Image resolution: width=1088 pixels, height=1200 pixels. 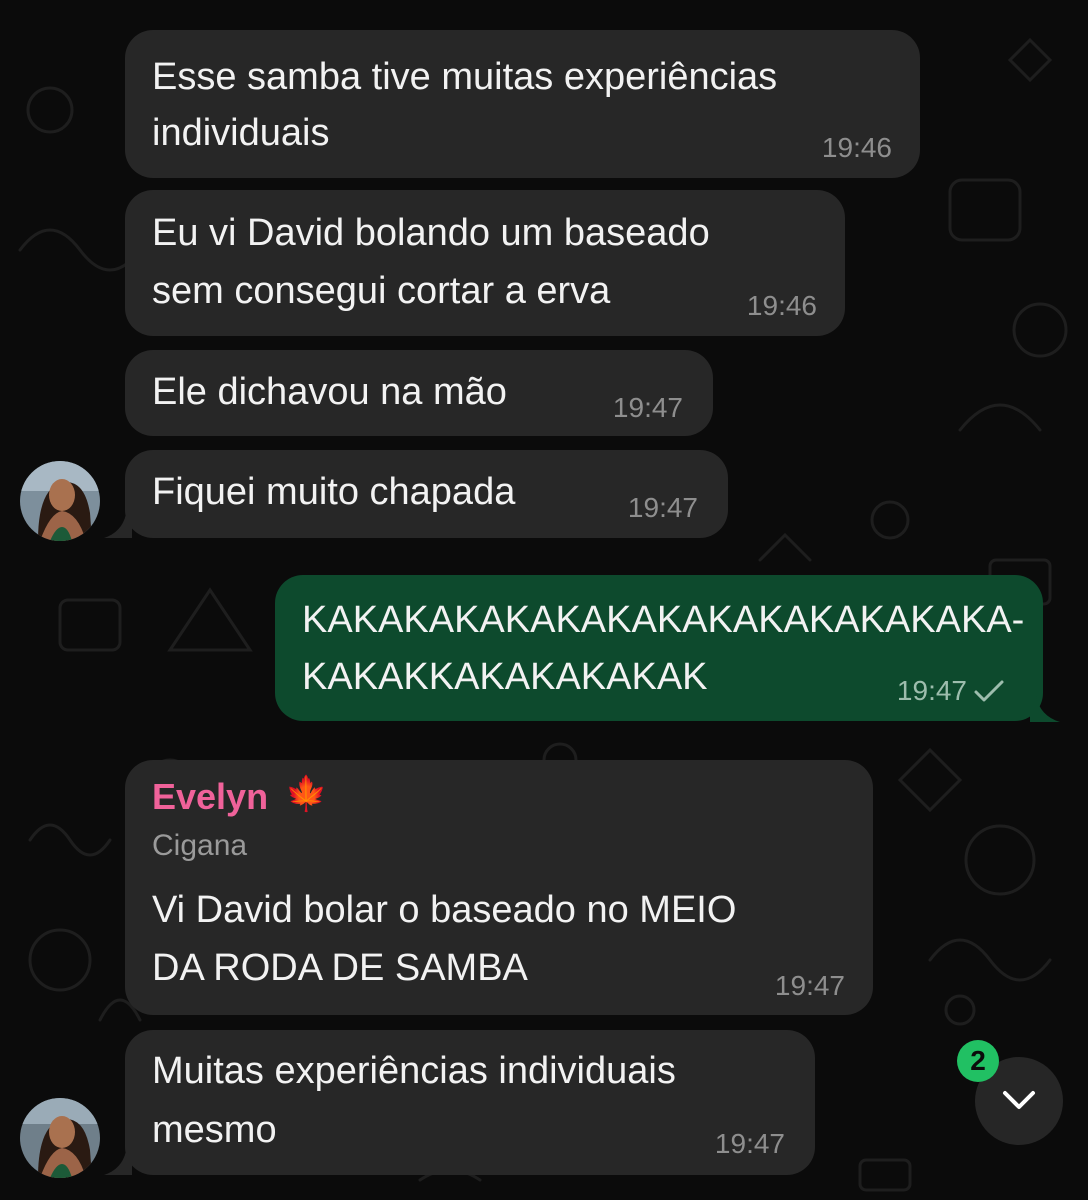 What do you see at coordinates (200, 845) in the screenshot?
I see `sender-role: Cigana` at bounding box center [200, 845].